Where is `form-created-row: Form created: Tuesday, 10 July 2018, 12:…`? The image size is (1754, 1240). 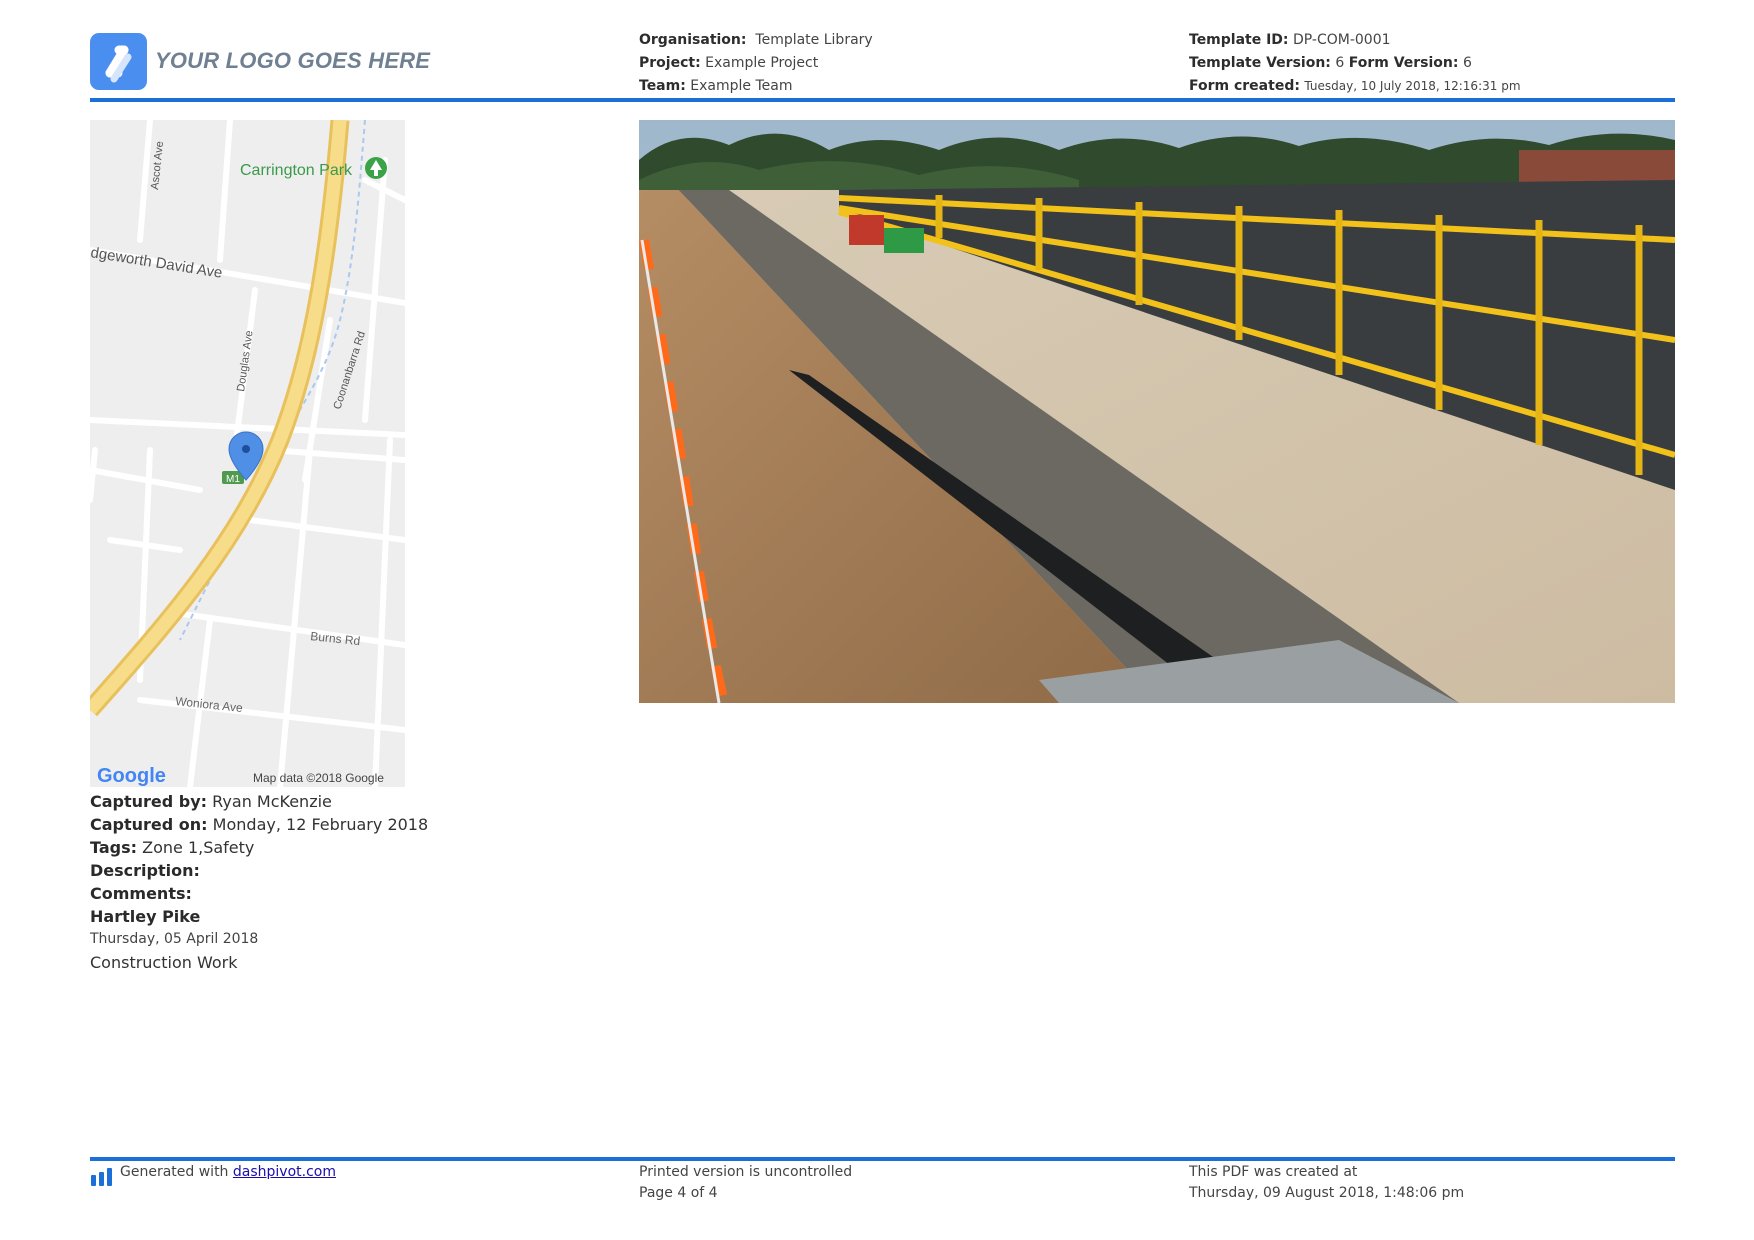 form-created-row: Form created: Tuesday, 10 July 2018, 12:… is located at coordinates (1355, 86).